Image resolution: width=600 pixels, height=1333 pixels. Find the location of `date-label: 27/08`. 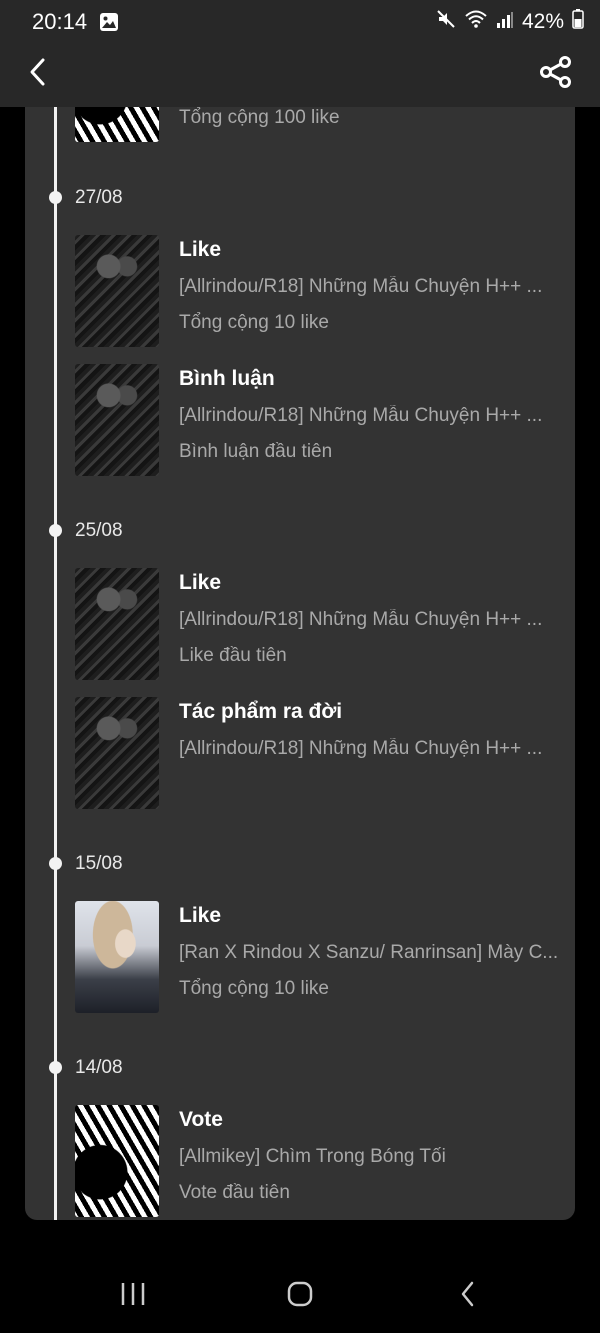

date-label: 27/08 is located at coordinates (99, 197).